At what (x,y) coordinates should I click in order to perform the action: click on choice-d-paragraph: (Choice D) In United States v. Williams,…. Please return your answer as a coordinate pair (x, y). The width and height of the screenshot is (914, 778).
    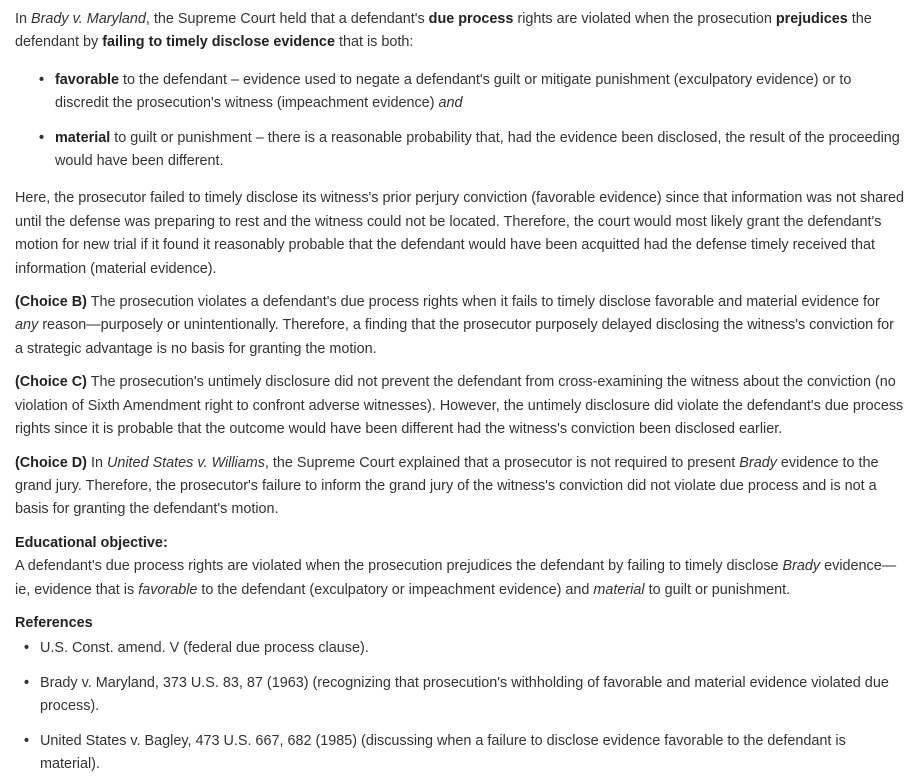
    Looking at the image, I should click on (459, 487).